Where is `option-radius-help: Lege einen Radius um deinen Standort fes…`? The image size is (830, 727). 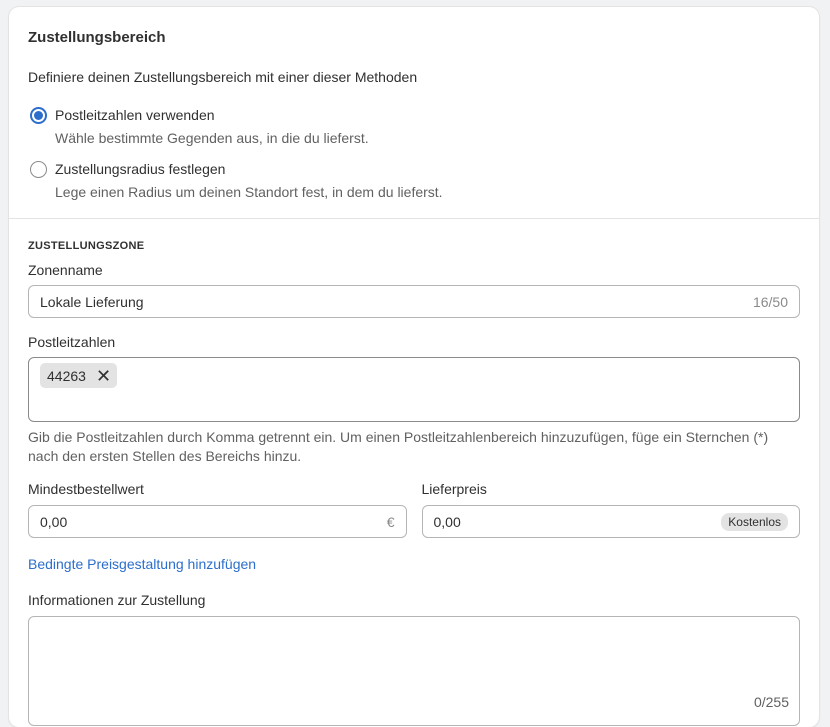 option-radius-help: Lege einen Radius um deinen Standort fes… is located at coordinates (249, 192).